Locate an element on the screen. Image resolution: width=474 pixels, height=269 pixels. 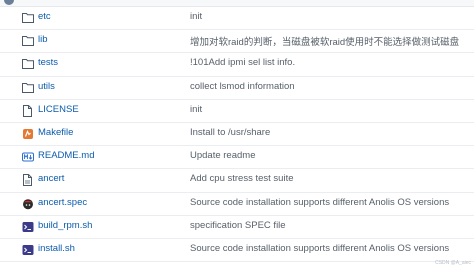
file-name-link: ancert is located at coordinates (51, 178).